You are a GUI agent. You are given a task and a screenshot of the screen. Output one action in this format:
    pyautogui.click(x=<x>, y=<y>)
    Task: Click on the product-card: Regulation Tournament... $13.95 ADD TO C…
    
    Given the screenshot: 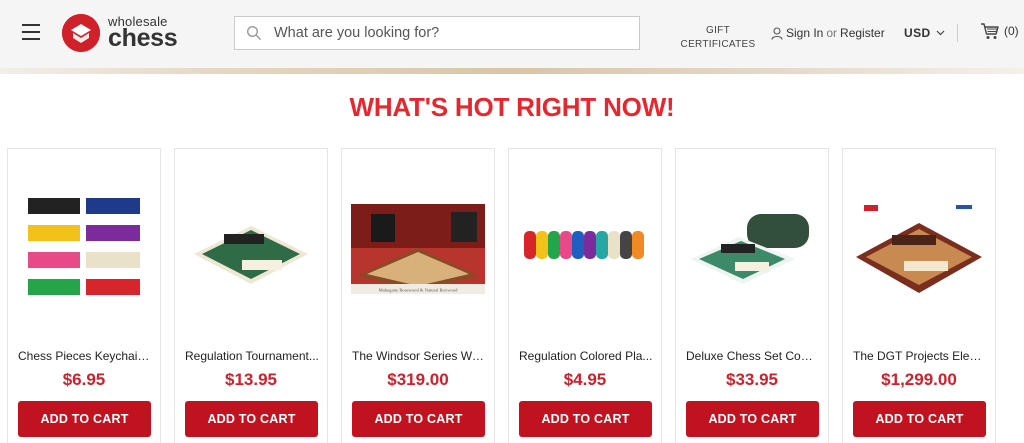 What is the action you would take?
    pyautogui.click(x=251, y=295)
    